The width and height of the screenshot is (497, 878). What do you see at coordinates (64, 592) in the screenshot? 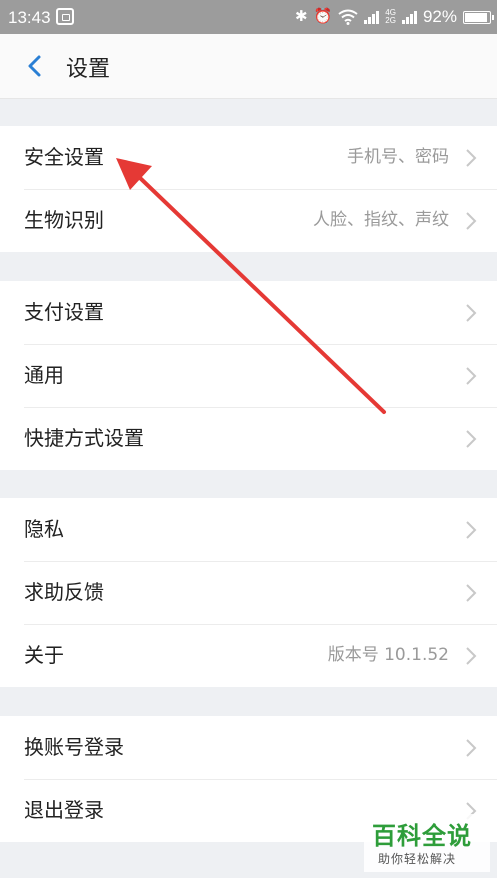
I see `settings-item-label: 求助反馈` at bounding box center [64, 592].